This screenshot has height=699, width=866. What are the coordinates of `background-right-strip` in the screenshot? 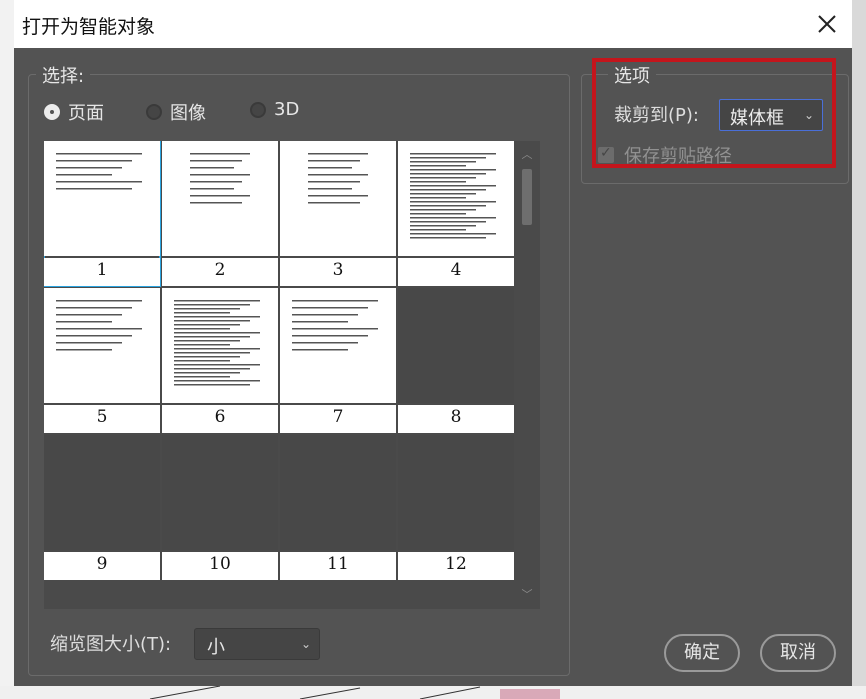 It's located at (859, 349).